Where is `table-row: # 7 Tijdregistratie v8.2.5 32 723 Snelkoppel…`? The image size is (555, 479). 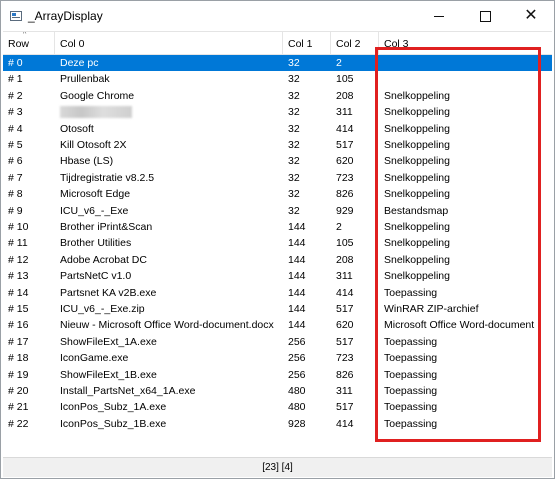
table-row: # 7 Tijdregistratie v8.2.5 32 723 Snelkoppel… is located at coordinates (277, 178).